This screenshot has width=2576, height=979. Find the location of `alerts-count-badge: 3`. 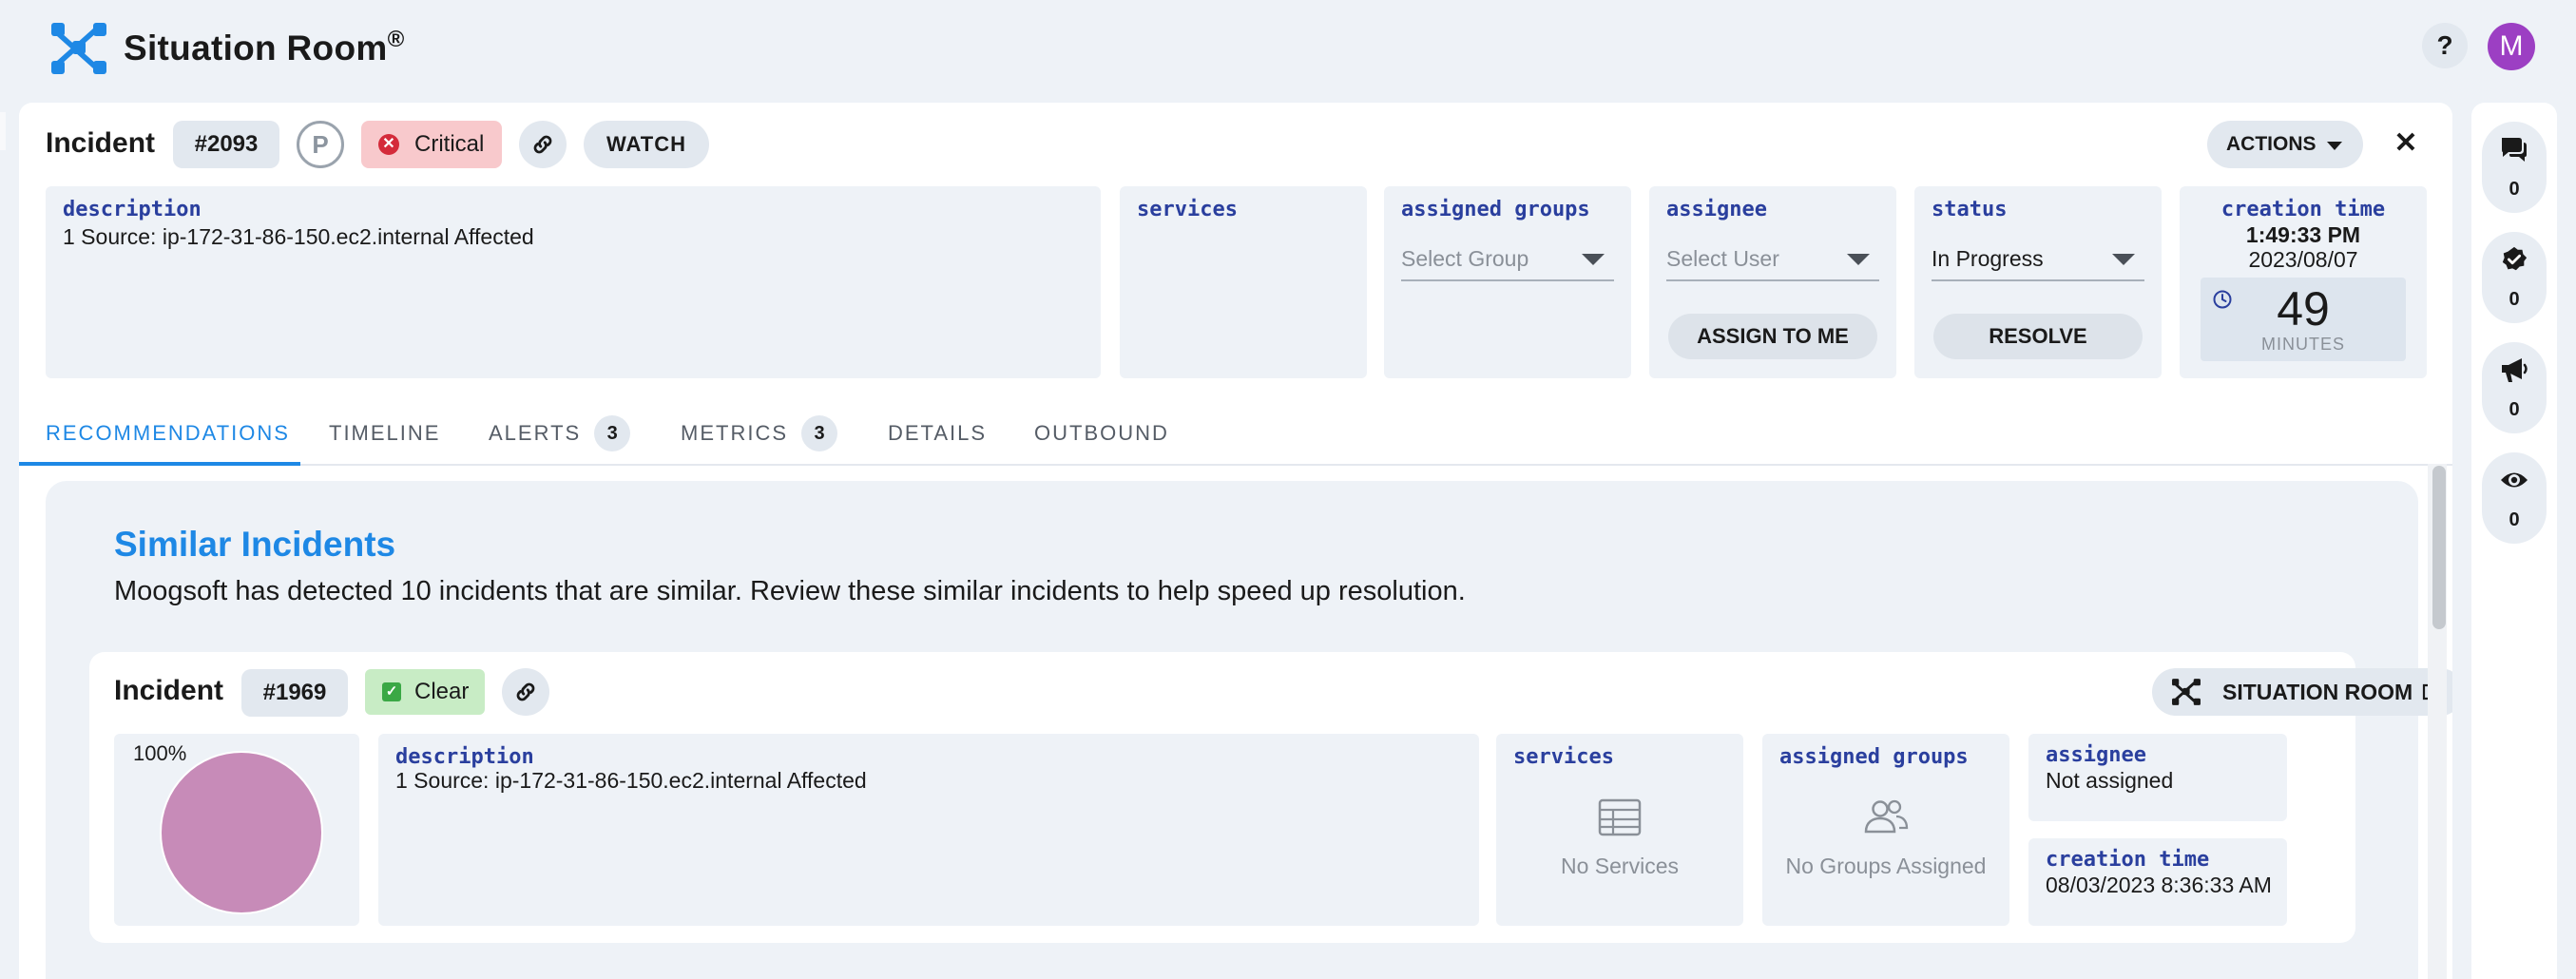

alerts-count-badge: 3 is located at coordinates (612, 433).